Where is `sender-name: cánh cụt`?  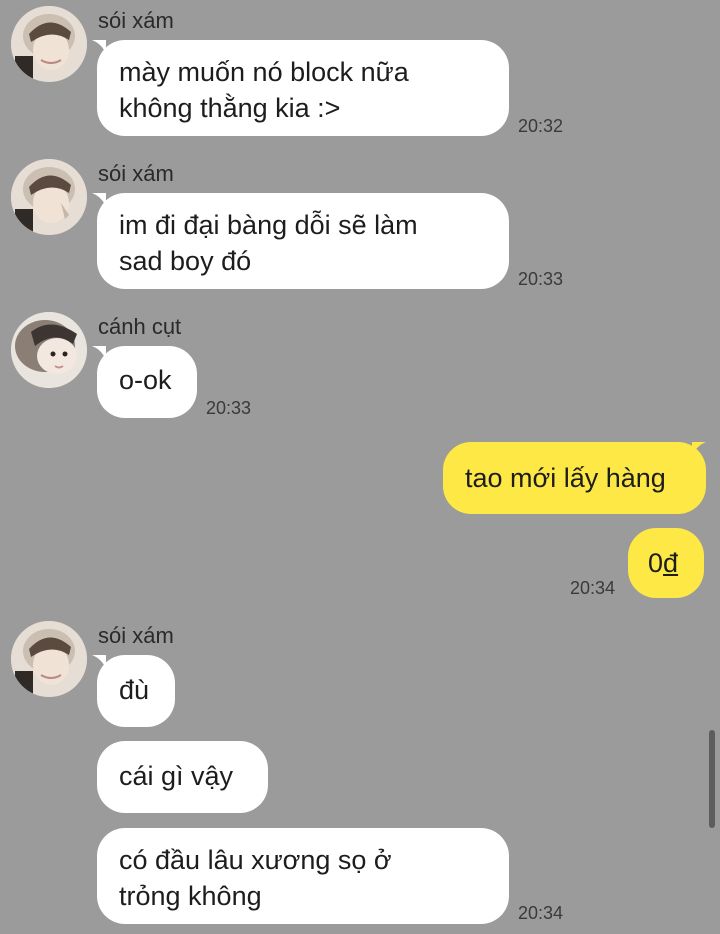
sender-name: cánh cụt is located at coordinates (140, 326).